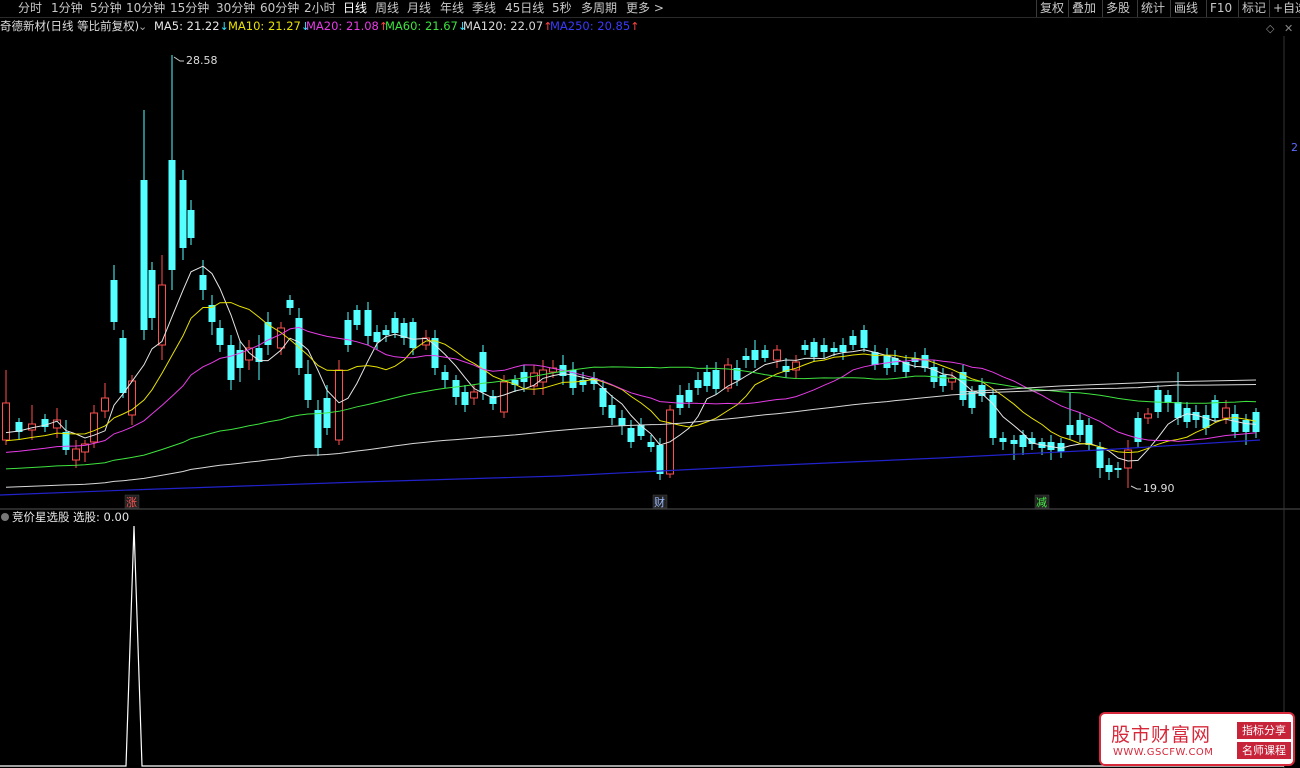 This screenshot has height=768, width=1300. I want to click on close-icon: ✕, so click(1288, 28).